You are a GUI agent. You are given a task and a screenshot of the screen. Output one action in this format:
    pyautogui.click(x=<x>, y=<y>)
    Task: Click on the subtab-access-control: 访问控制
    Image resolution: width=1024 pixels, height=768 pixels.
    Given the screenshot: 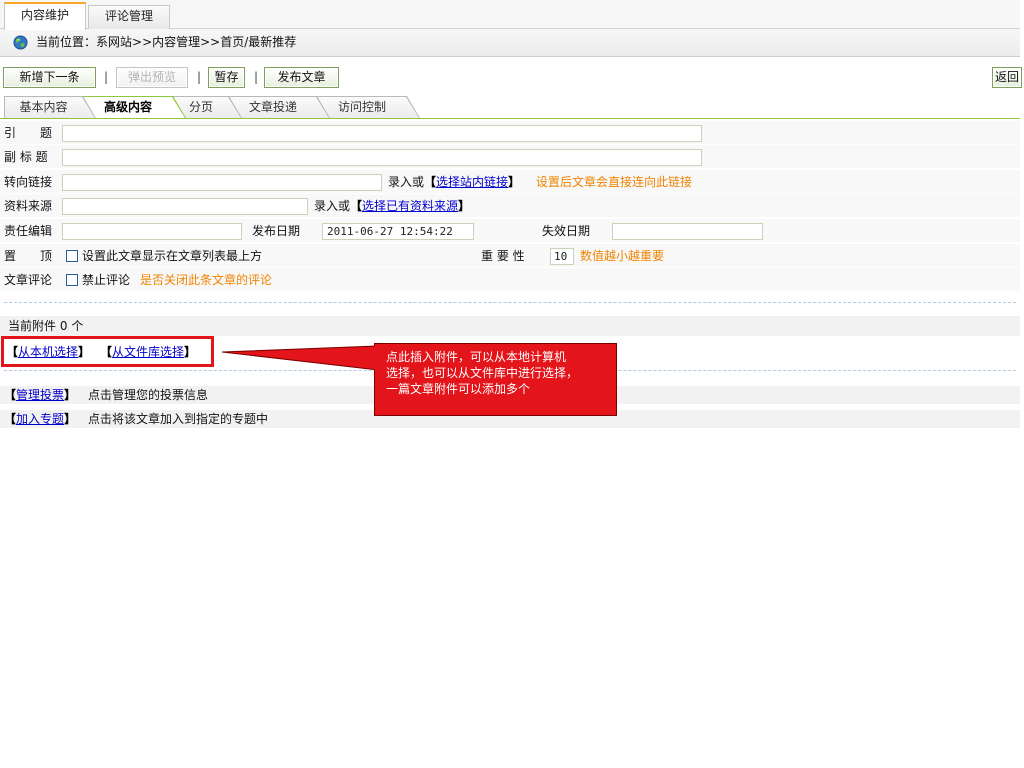 What is the action you would take?
    pyautogui.click(x=368, y=107)
    